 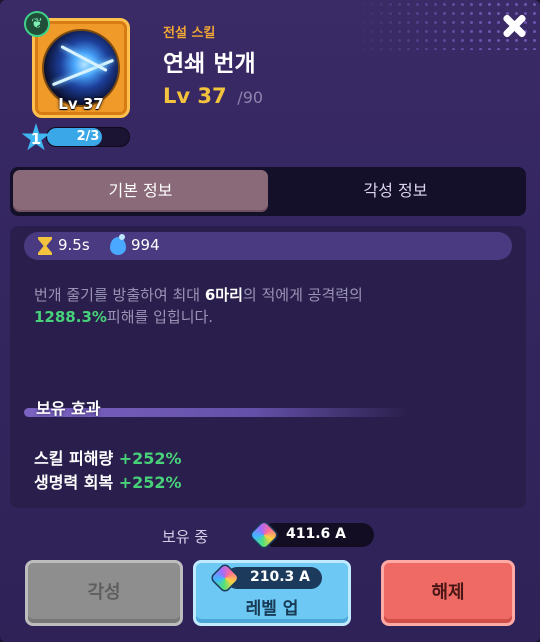 I want to click on desc-part3: 피해를 입힙니다., so click(x=160, y=317).